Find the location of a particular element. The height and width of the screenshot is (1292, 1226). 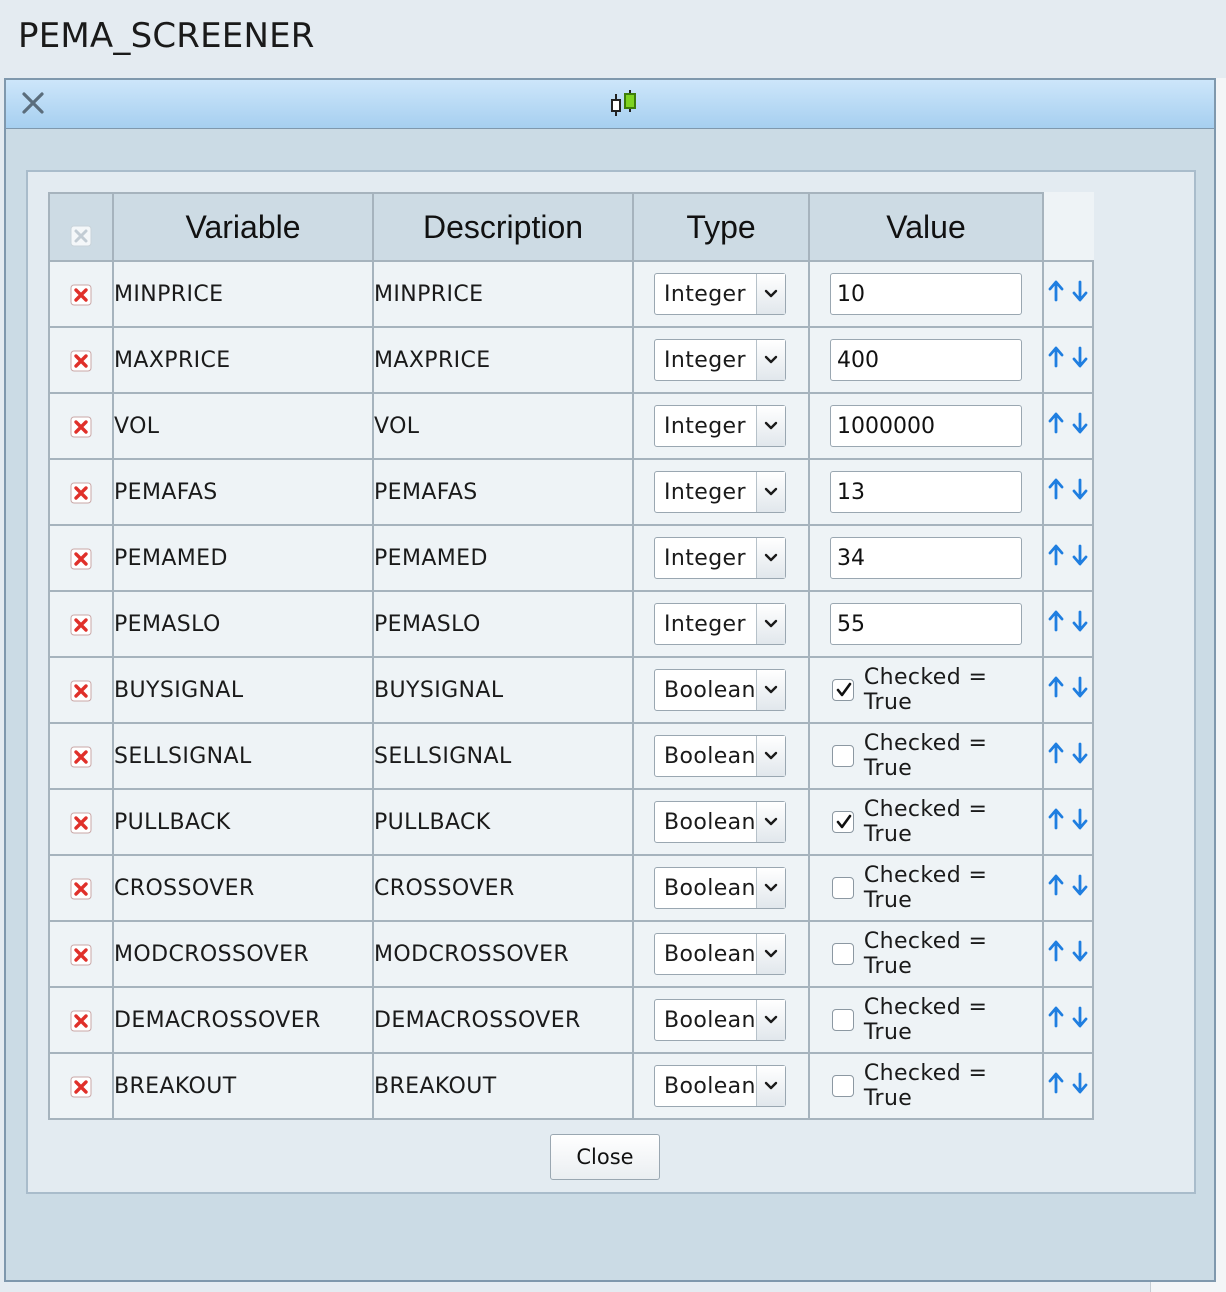

variable-name: PEMAMED is located at coordinates (243, 558).